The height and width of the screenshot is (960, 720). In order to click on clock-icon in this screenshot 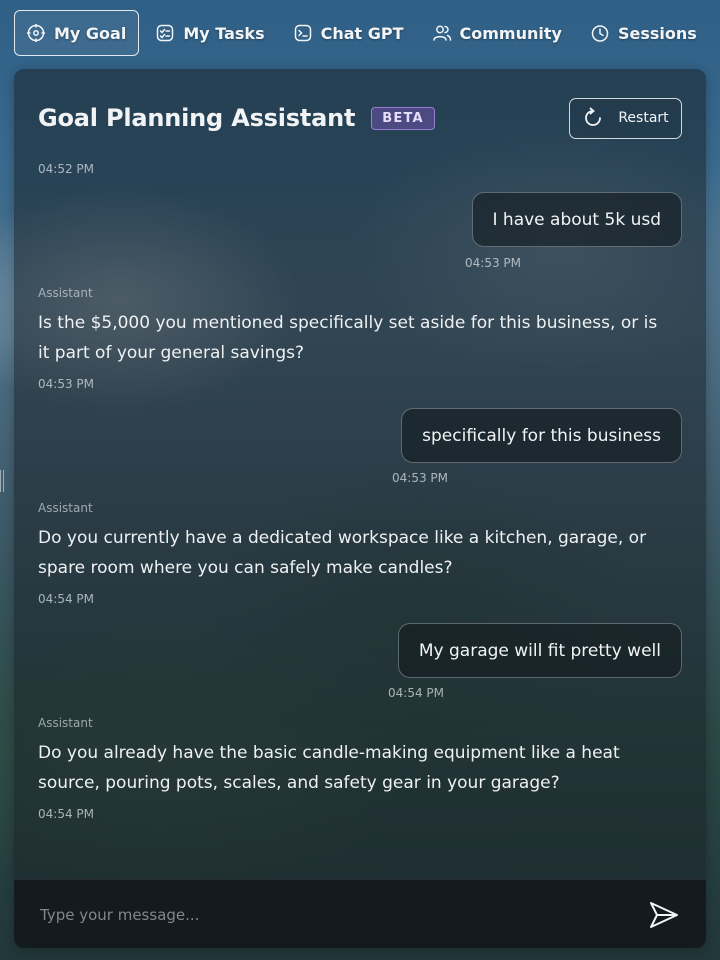, I will do `click(600, 33)`.